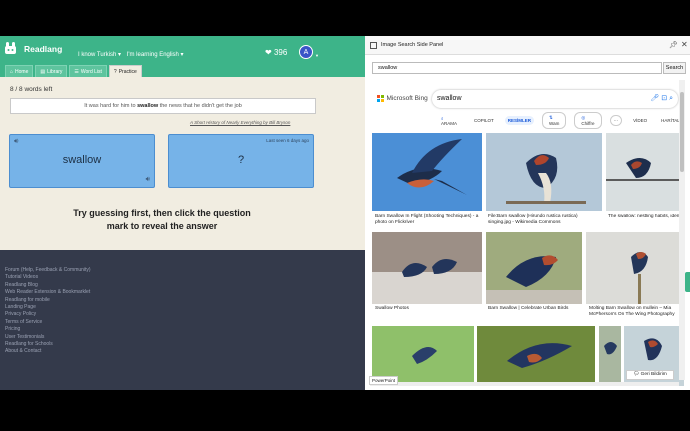 The image size is (690, 431). I want to click on extension-icon, so click(373, 45).